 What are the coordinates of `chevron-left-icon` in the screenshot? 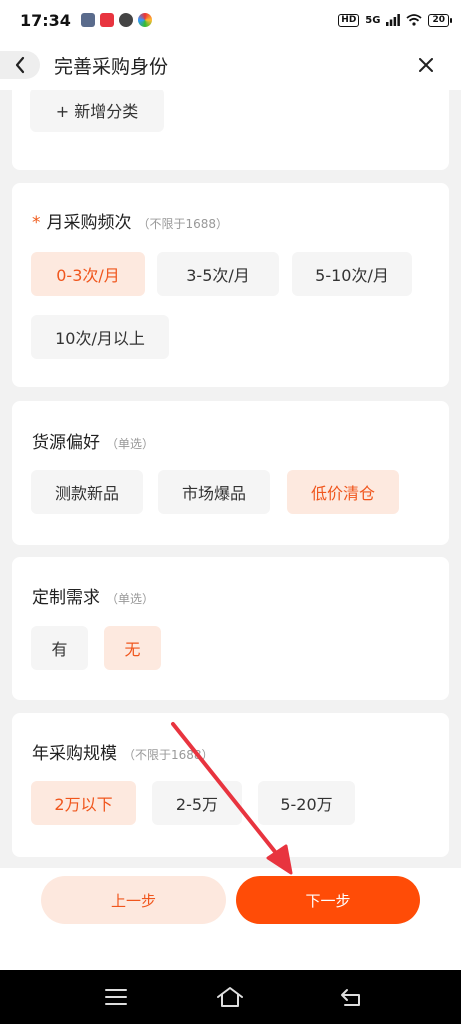 It's located at (20, 65).